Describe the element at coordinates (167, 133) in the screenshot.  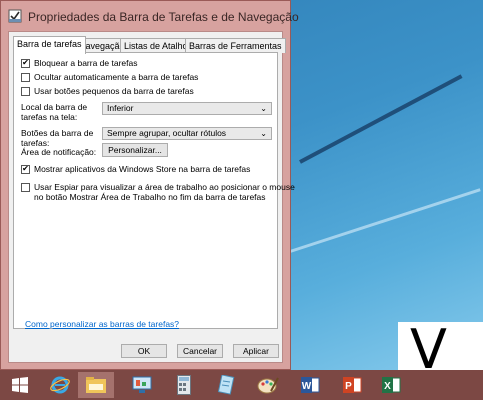
I see `taskbar-buttons-value: Sempre agrupar, ocultar rótulos` at that location.